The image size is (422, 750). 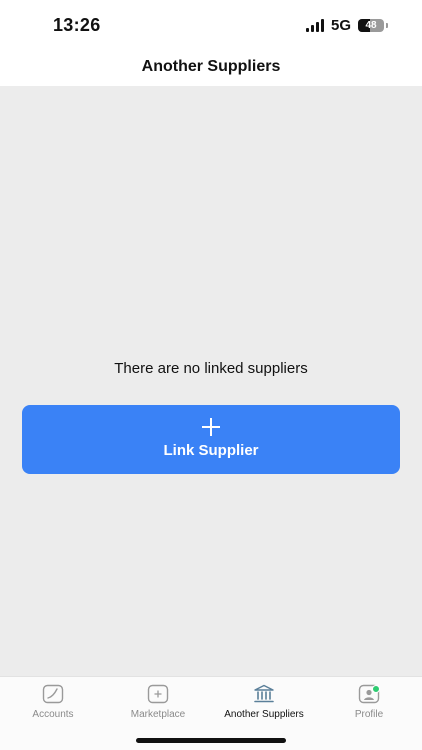 What do you see at coordinates (53, 714) in the screenshot?
I see `tab-label: Accounts` at bounding box center [53, 714].